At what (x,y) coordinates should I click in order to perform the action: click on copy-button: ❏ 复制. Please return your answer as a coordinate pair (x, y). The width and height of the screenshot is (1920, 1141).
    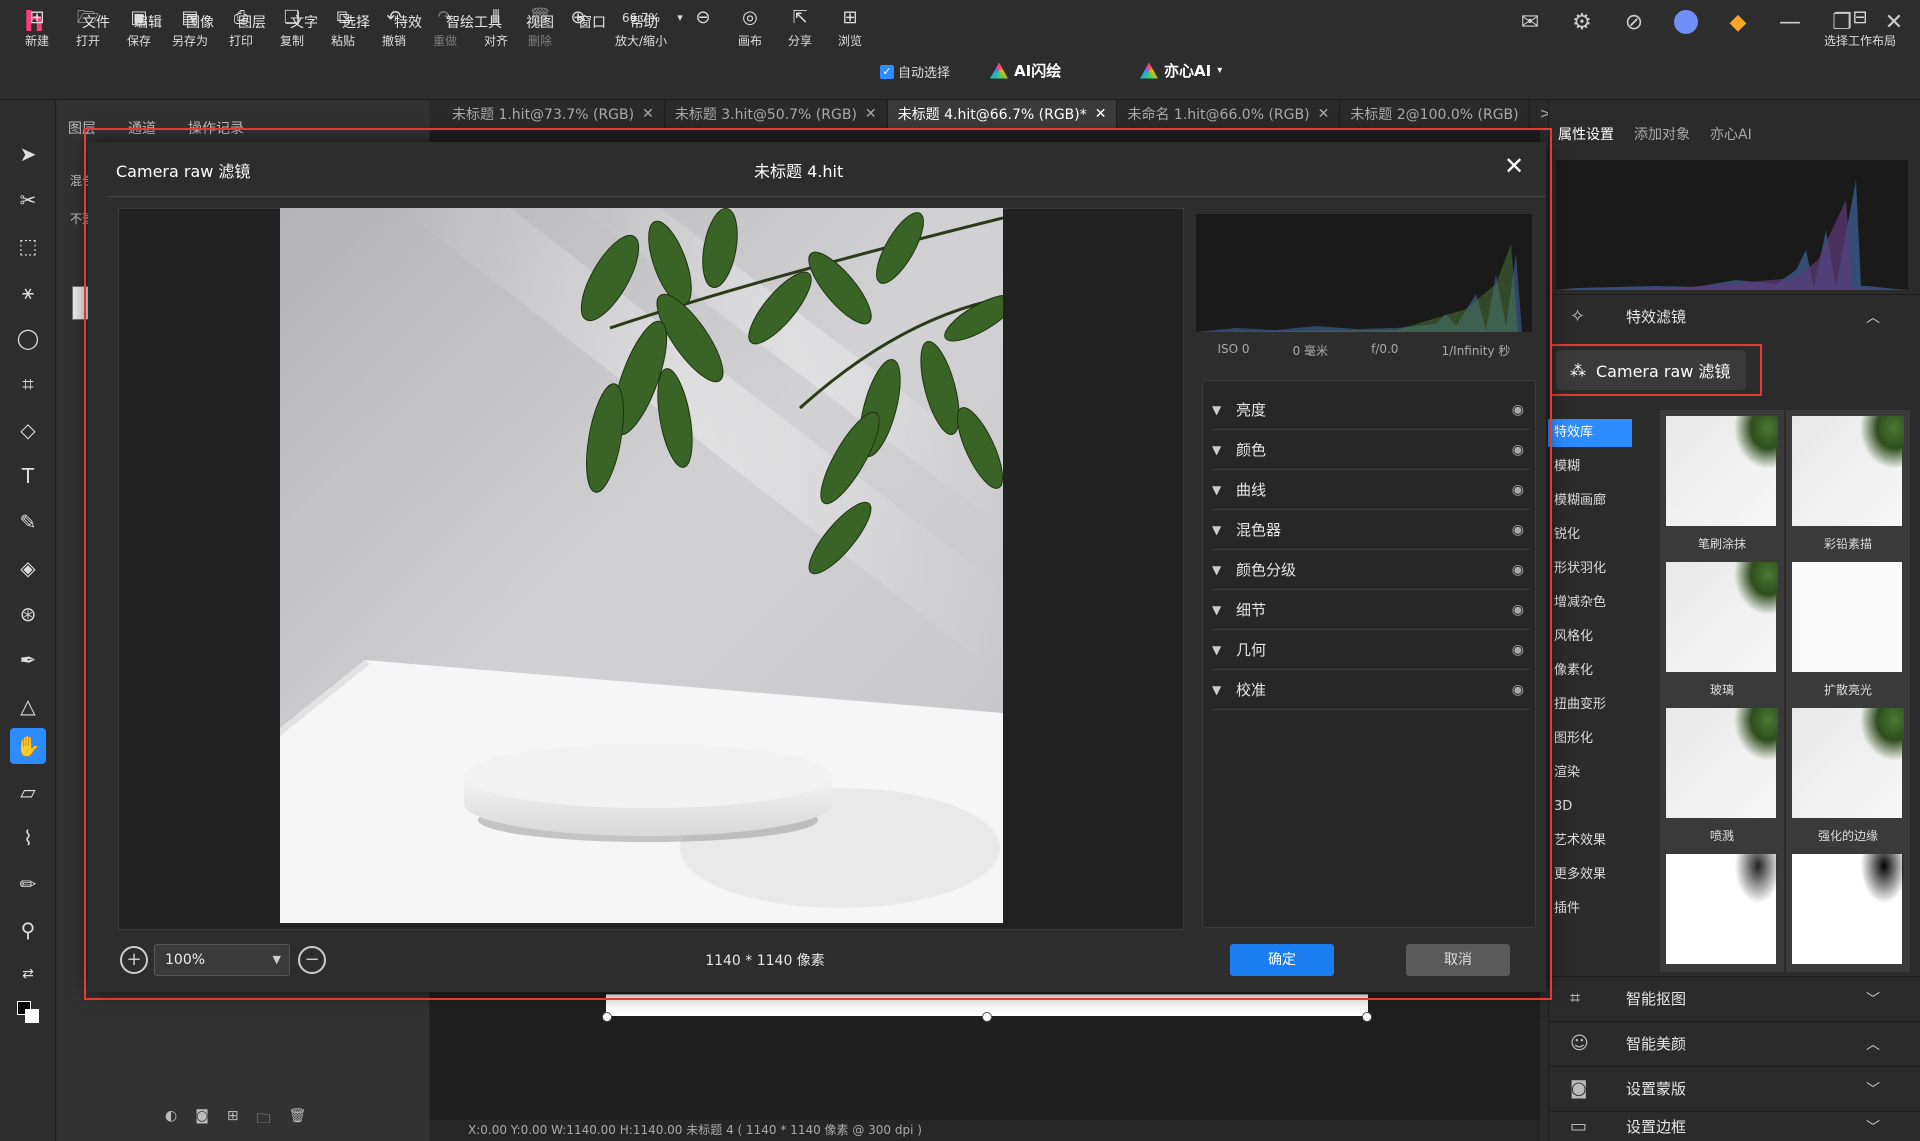
    Looking at the image, I should click on (292, 27).